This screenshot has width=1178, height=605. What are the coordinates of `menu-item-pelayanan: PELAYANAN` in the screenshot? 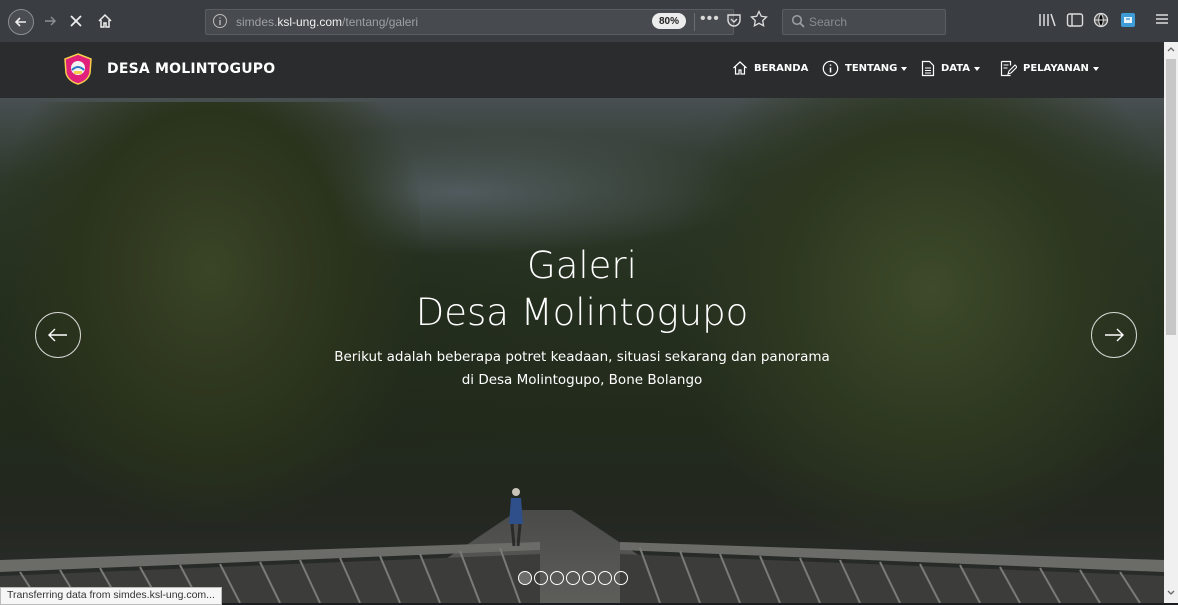 It's located at (1049, 68).